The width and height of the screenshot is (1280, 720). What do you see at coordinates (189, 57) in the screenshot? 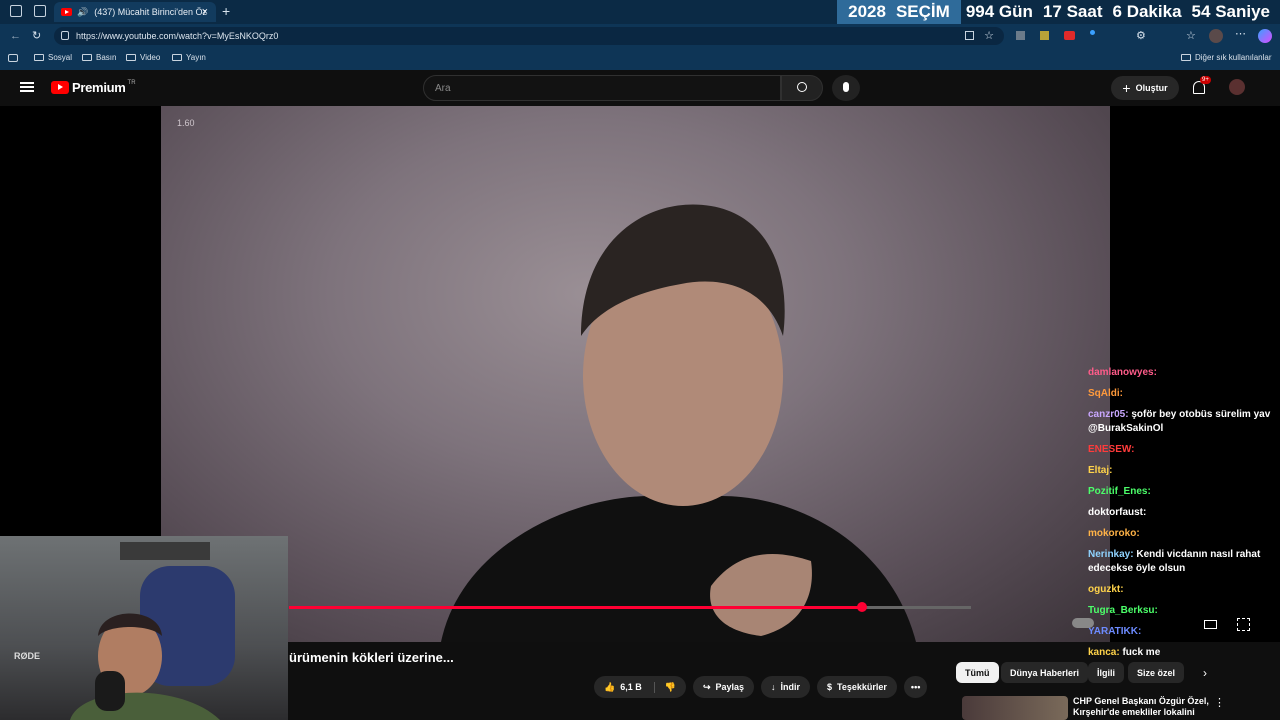
I see `bookmark-folder-yayin: Yayın` at bounding box center [189, 57].